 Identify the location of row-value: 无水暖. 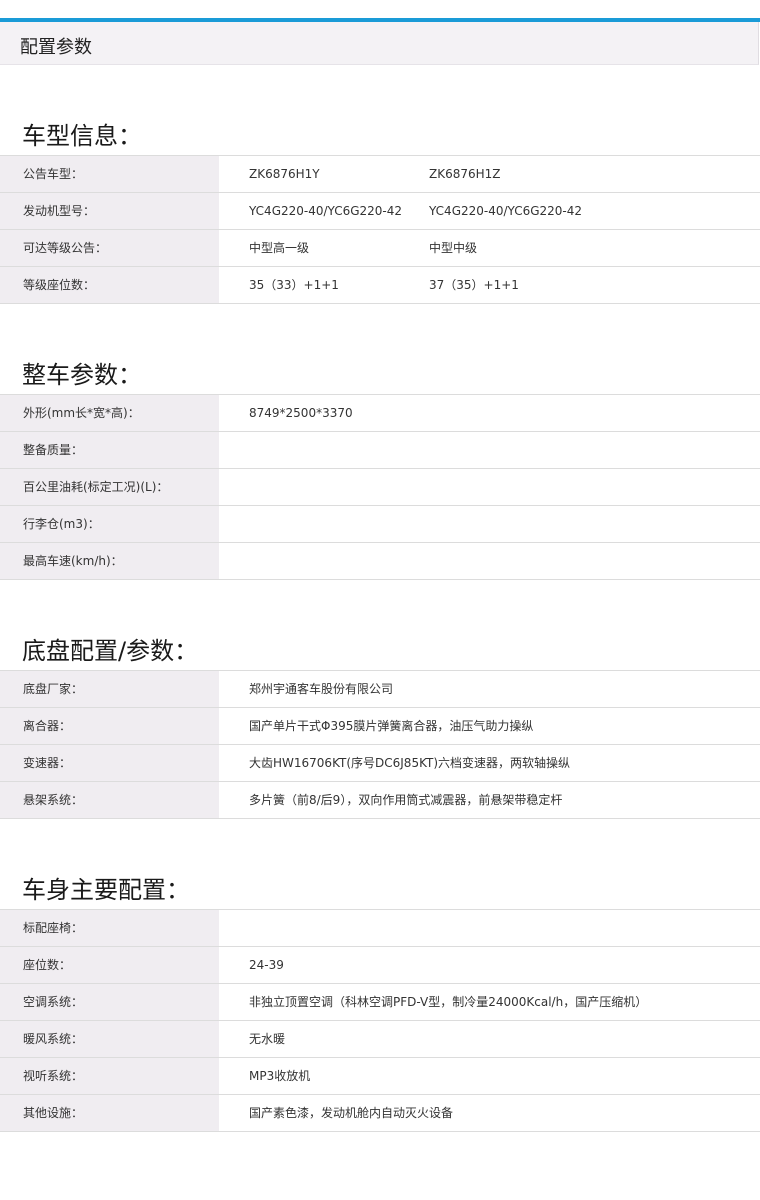
(267, 1039).